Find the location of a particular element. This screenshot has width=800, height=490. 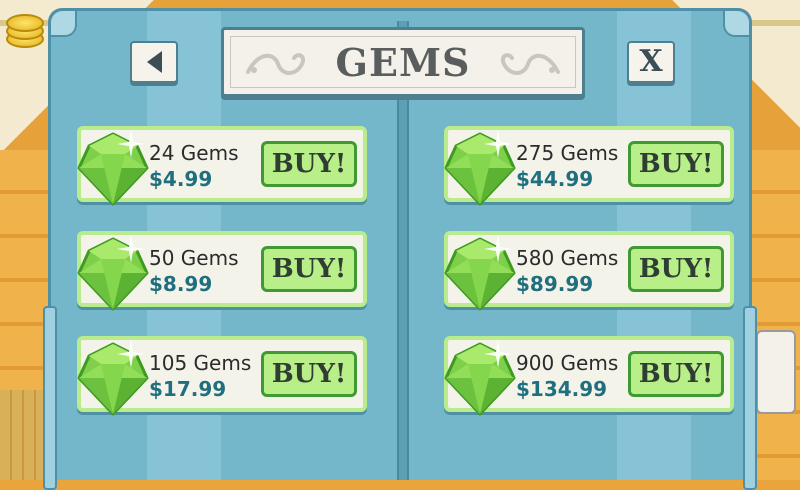

panel-side-right is located at coordinates (750, 398).